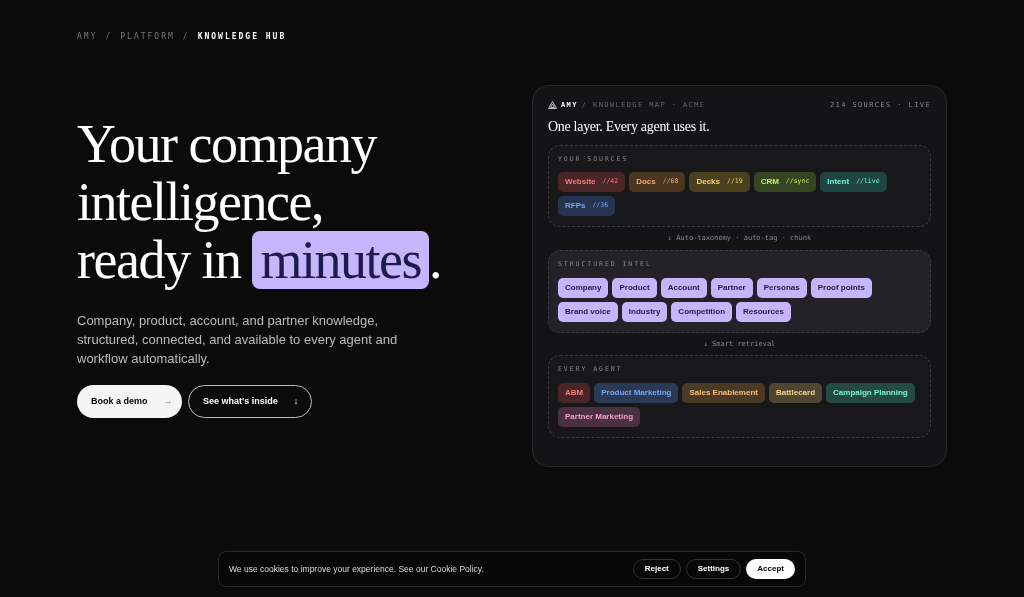 The image size is (1024, 597). Describe the element at coordinates (841, 287) in the screenshot. I see `tag: Proof points` at that location.